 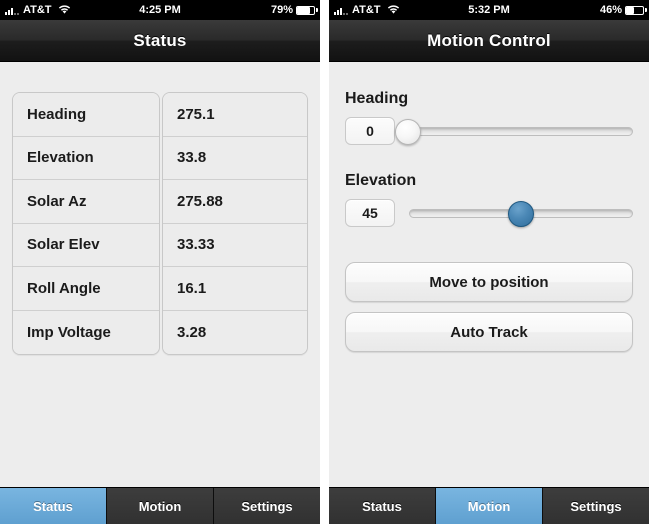 I want to click on page-title: Status, so click(x=160, y=40).